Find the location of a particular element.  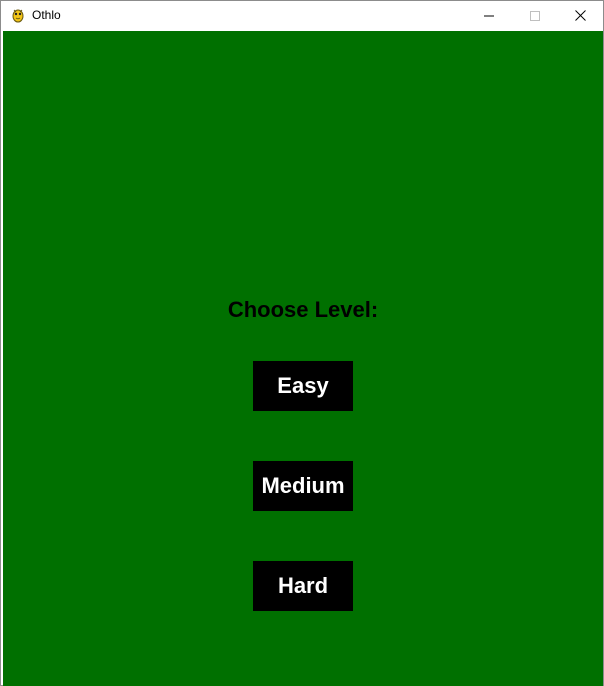

hard-button-label: Hard is located at coordinates (303, 585).